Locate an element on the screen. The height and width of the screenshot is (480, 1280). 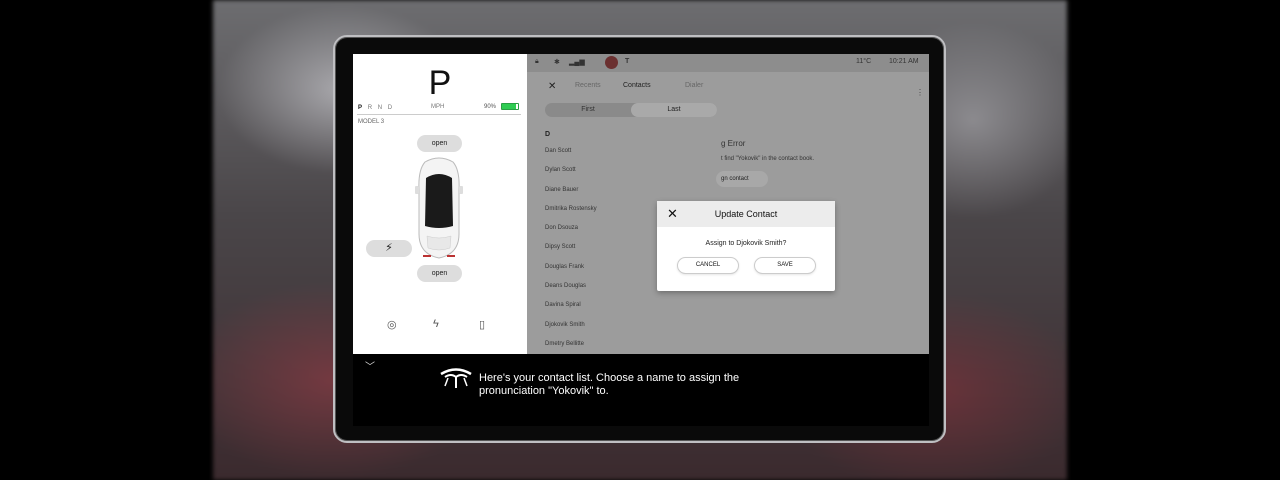
contact-item: Djokovik Smith is located at coordinates (630, 330).